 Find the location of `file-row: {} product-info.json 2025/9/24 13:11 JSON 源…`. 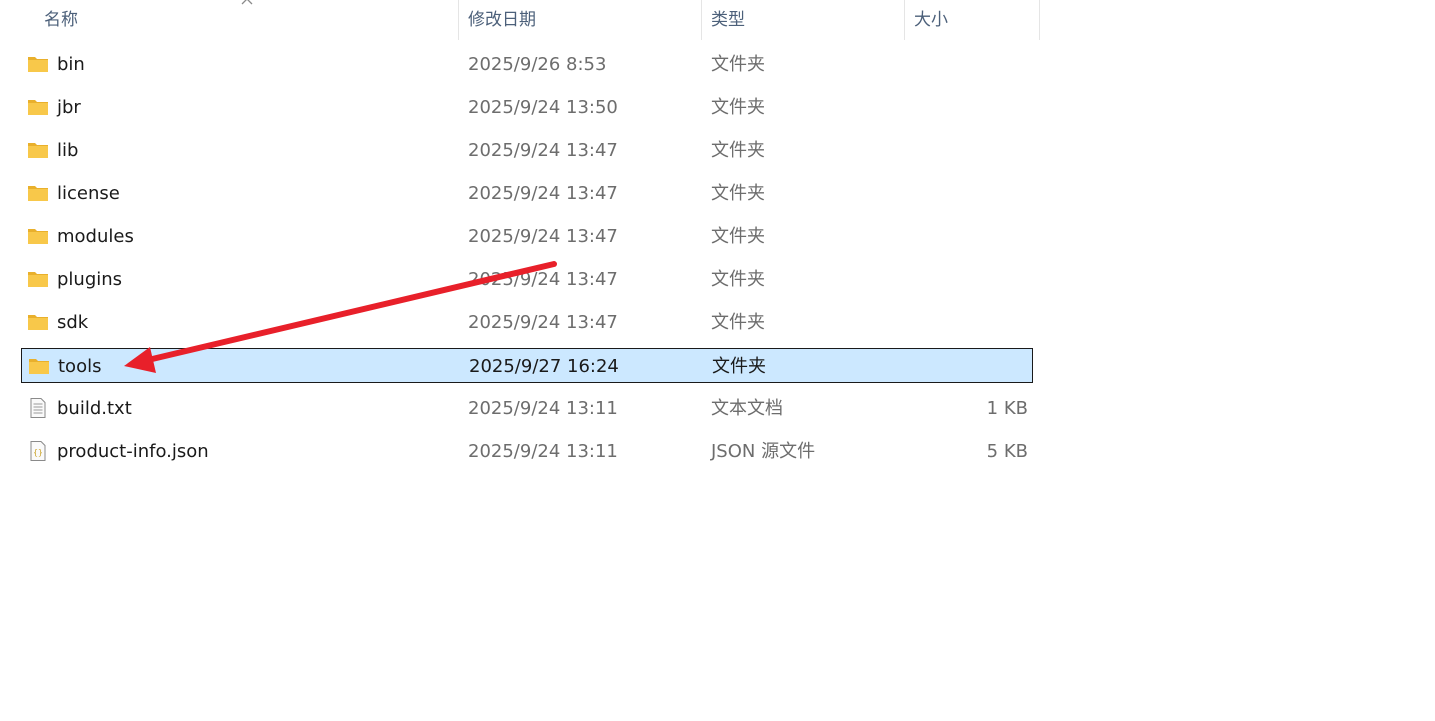

file-row: {} product-info.json 2025/9/24 13:11 JSON 源… is located at coordinates (527, 451).